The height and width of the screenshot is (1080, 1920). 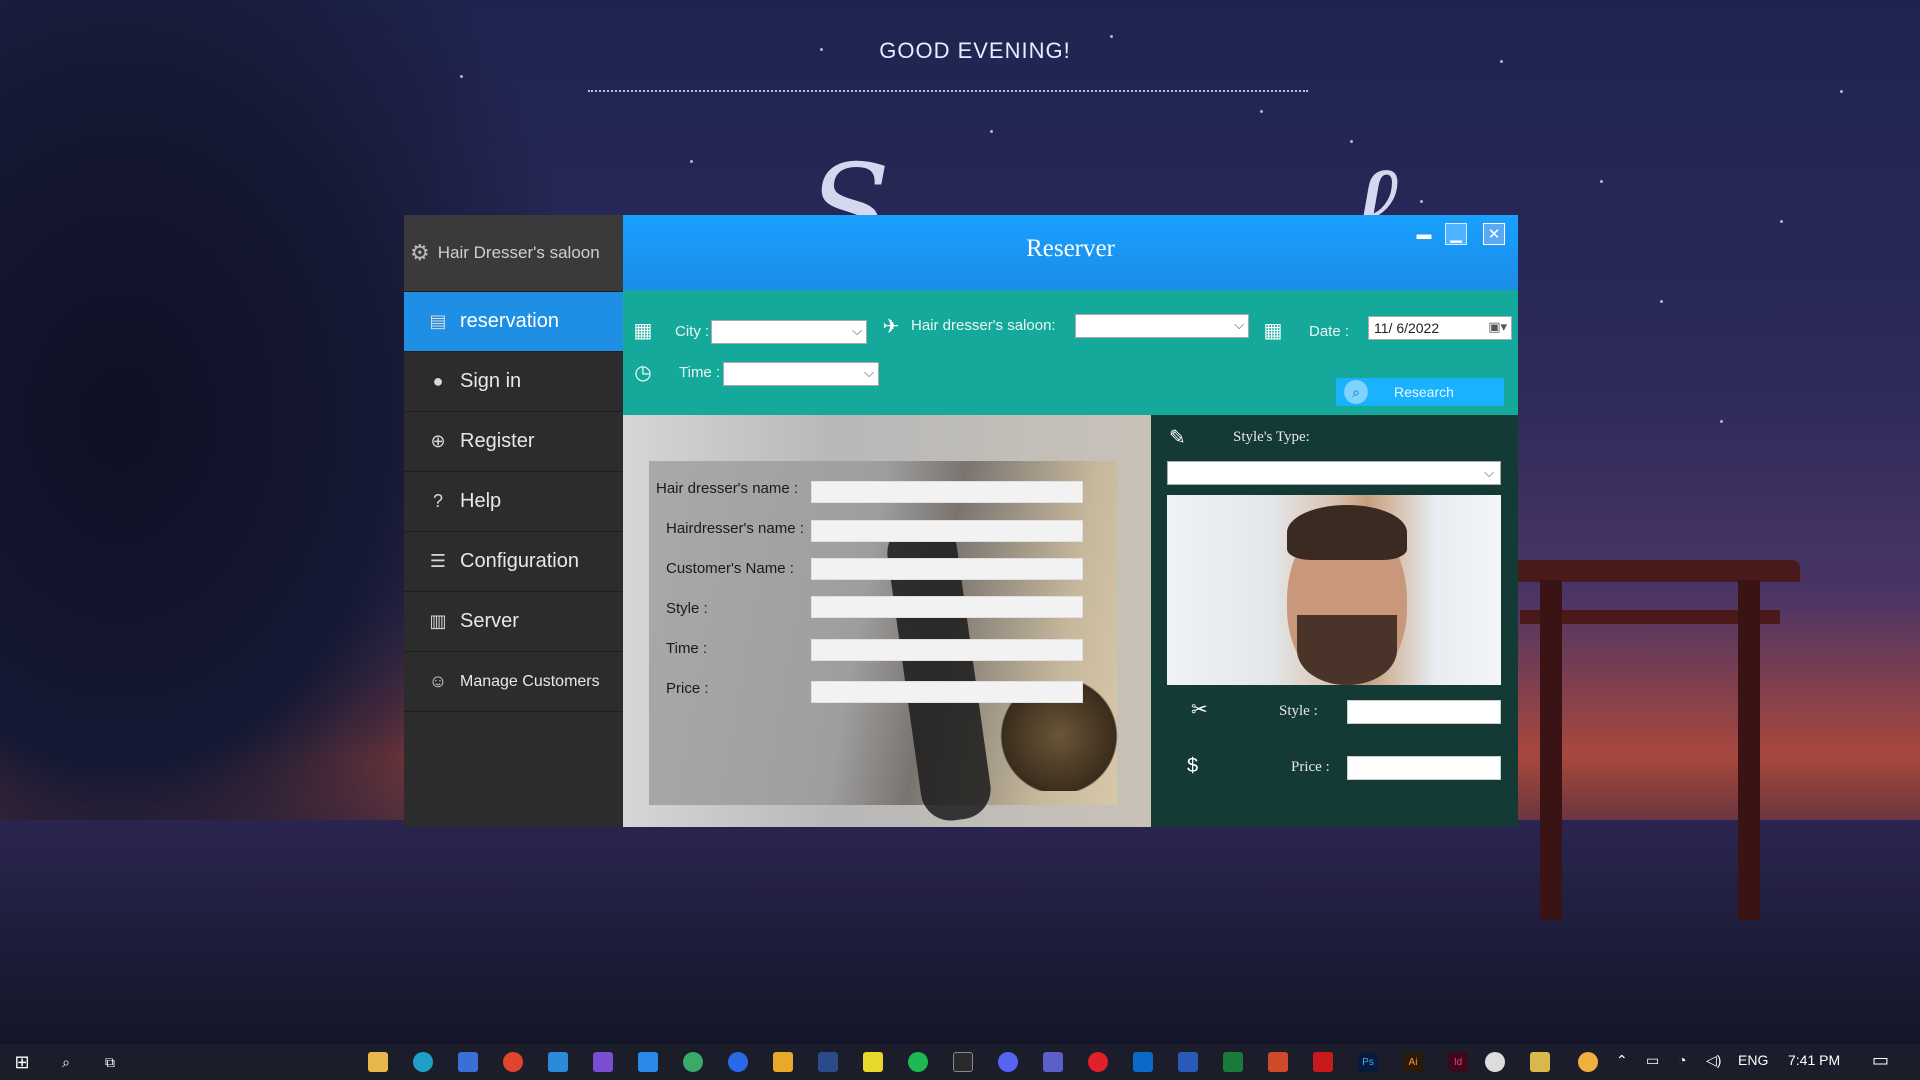 What do you see at coordinates (947, 531) in the screenshot?
I see `hairdresser-name-field` at bounding box center [947, 531].